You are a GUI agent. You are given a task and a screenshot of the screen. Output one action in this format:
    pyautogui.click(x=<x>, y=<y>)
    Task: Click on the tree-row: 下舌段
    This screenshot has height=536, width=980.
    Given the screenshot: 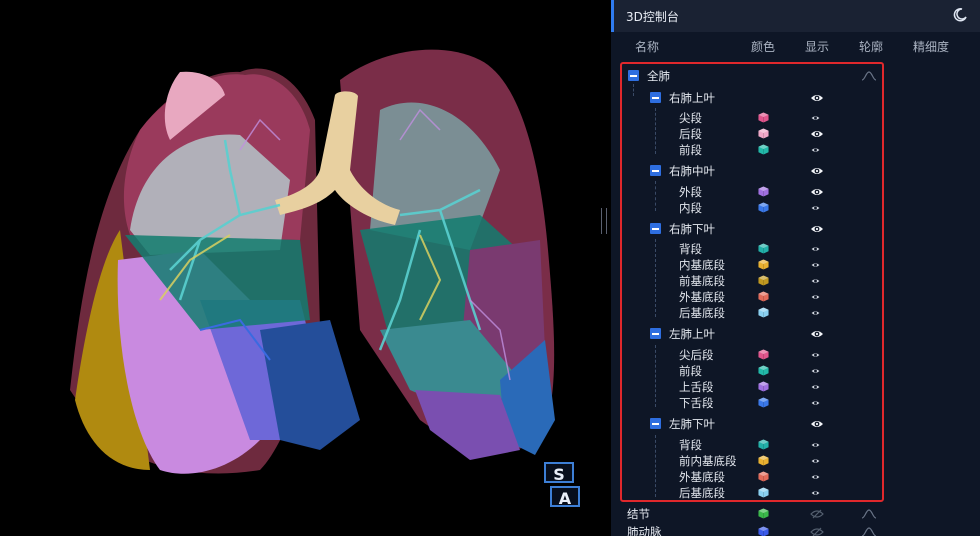 What is the action you would take?
    pyautogui.click(x=795, y=403)
    